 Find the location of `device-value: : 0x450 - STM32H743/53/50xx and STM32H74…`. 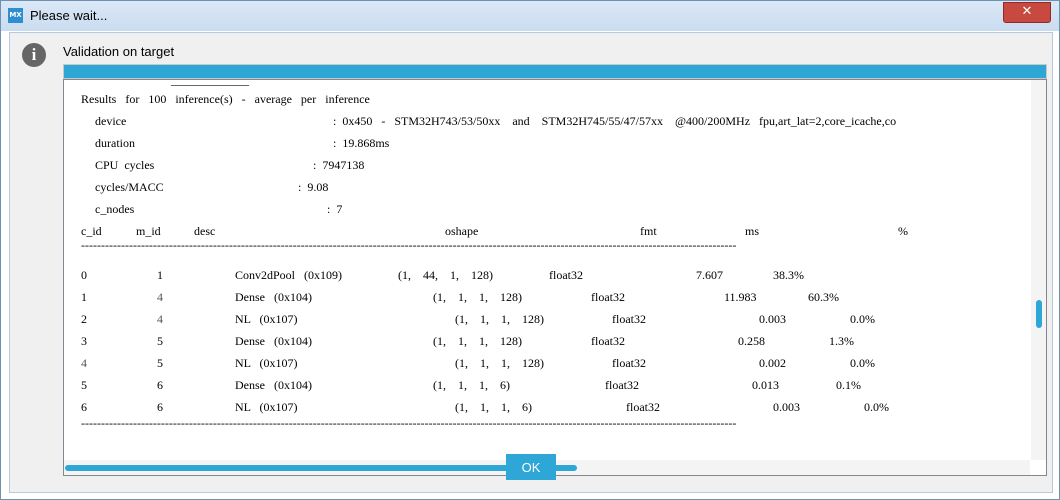

device-value: : 0x450 - STM32H743/53/50xx and STM32H74… is located at coordinates (615, 121).